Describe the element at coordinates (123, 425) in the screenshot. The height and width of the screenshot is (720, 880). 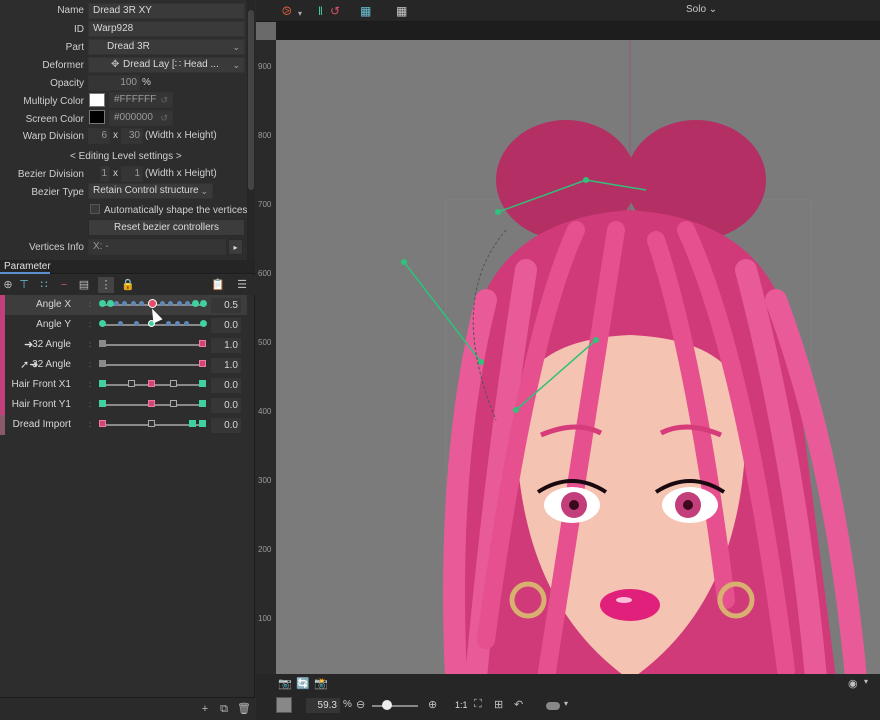
I see `param-row-dread-import: Dread Import : 0.0` at that location.